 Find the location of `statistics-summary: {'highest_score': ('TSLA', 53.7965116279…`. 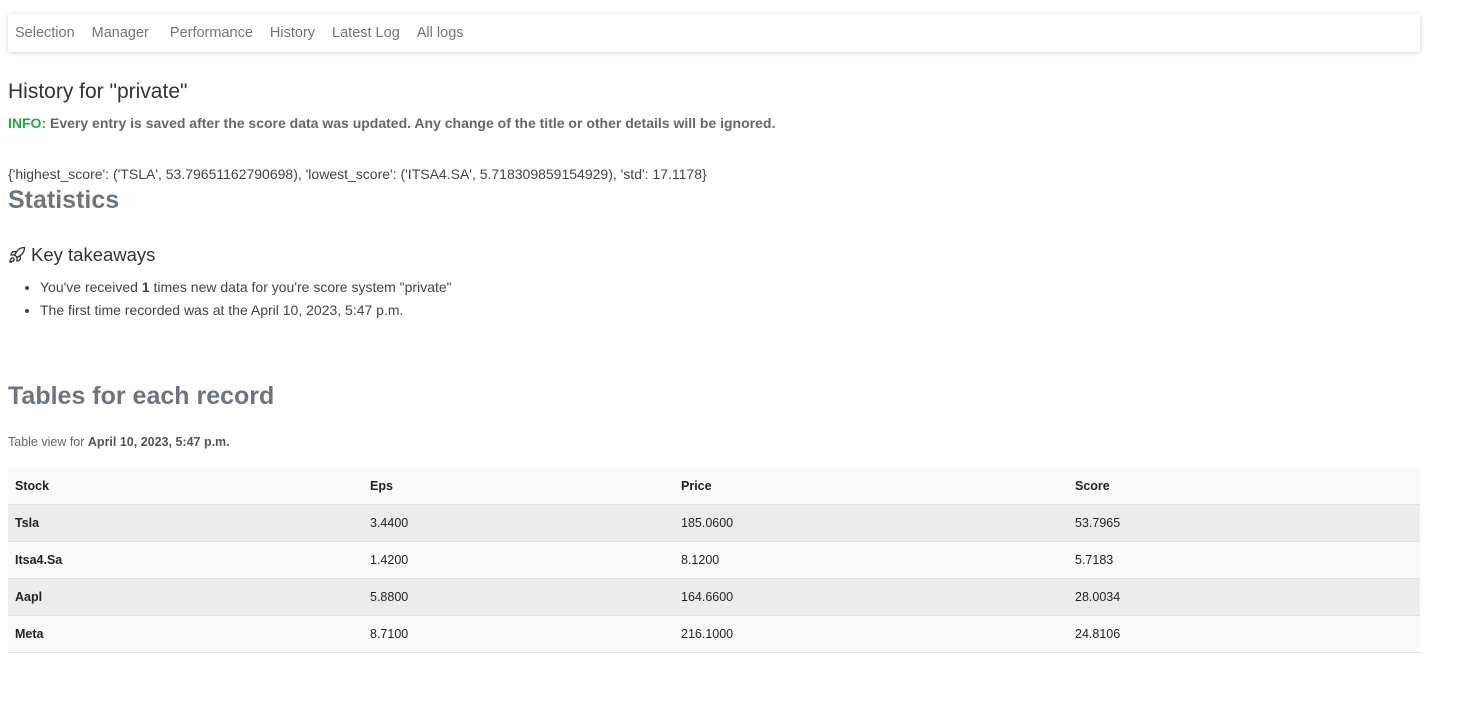

statistics-summary: {'highest_score': ('TSLA', 53.7965116279… is located at coordinates (357, 174).